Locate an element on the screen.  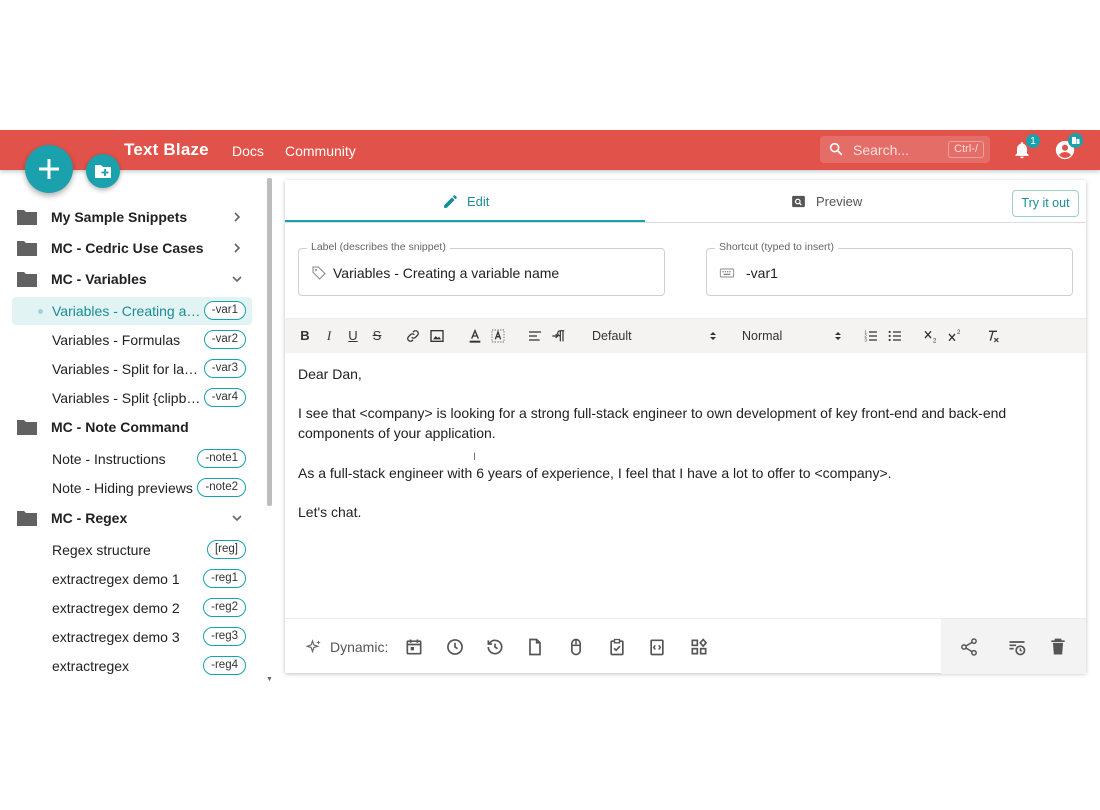
snippet-label: extractregex is located at coordinates (91, 666).